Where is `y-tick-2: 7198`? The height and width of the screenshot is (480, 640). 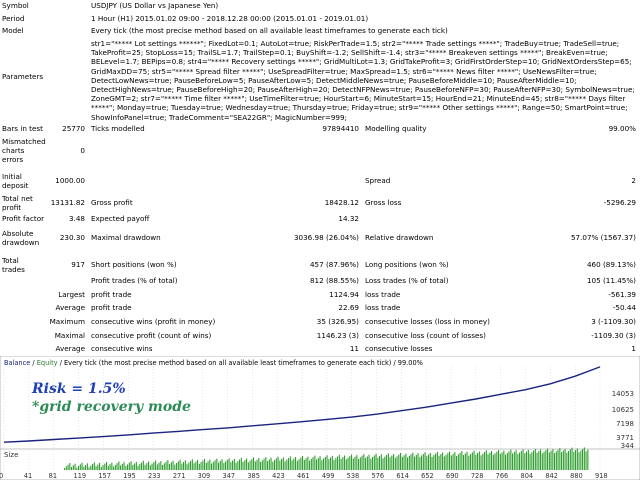 y-tick-2: 7198 is located at coordinates (625, 424).